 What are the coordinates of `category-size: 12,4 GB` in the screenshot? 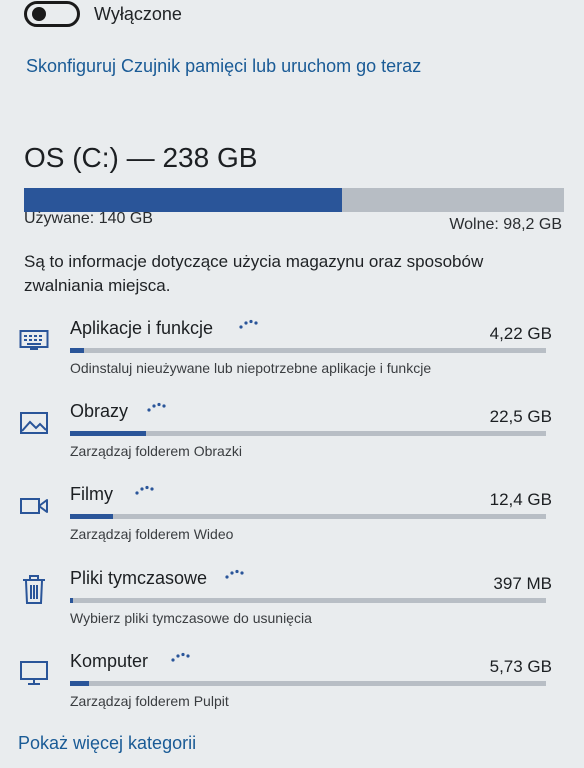 It's located at (520, 499).